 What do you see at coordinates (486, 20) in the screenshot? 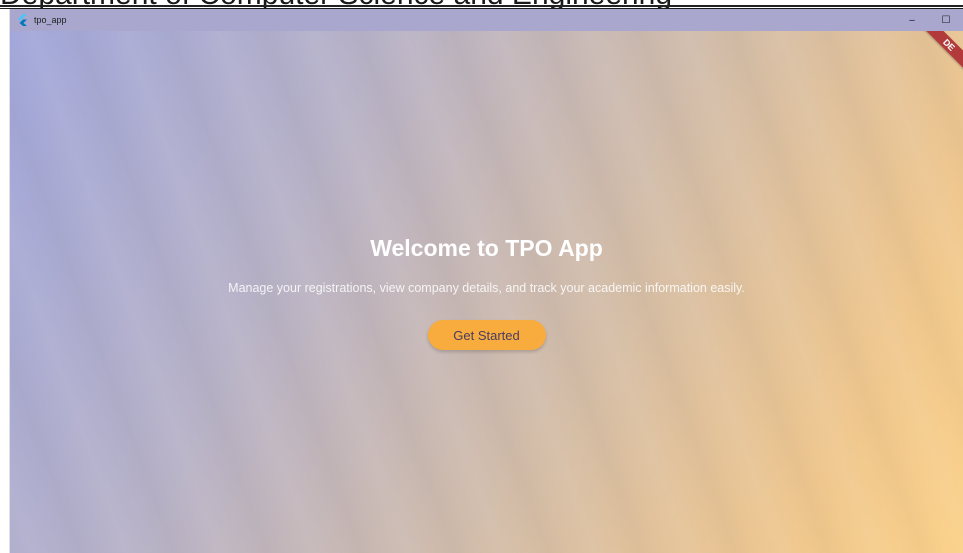
I see `title-bar: tpo_app – ☐` at bounding box center [486, 20].